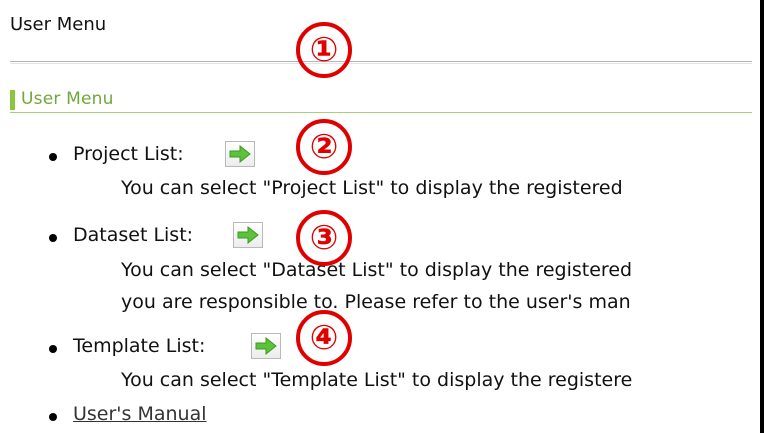 The width and height of the screenshot is (764, 433). I want to click on section-header: User Menu, so click(381, 100).